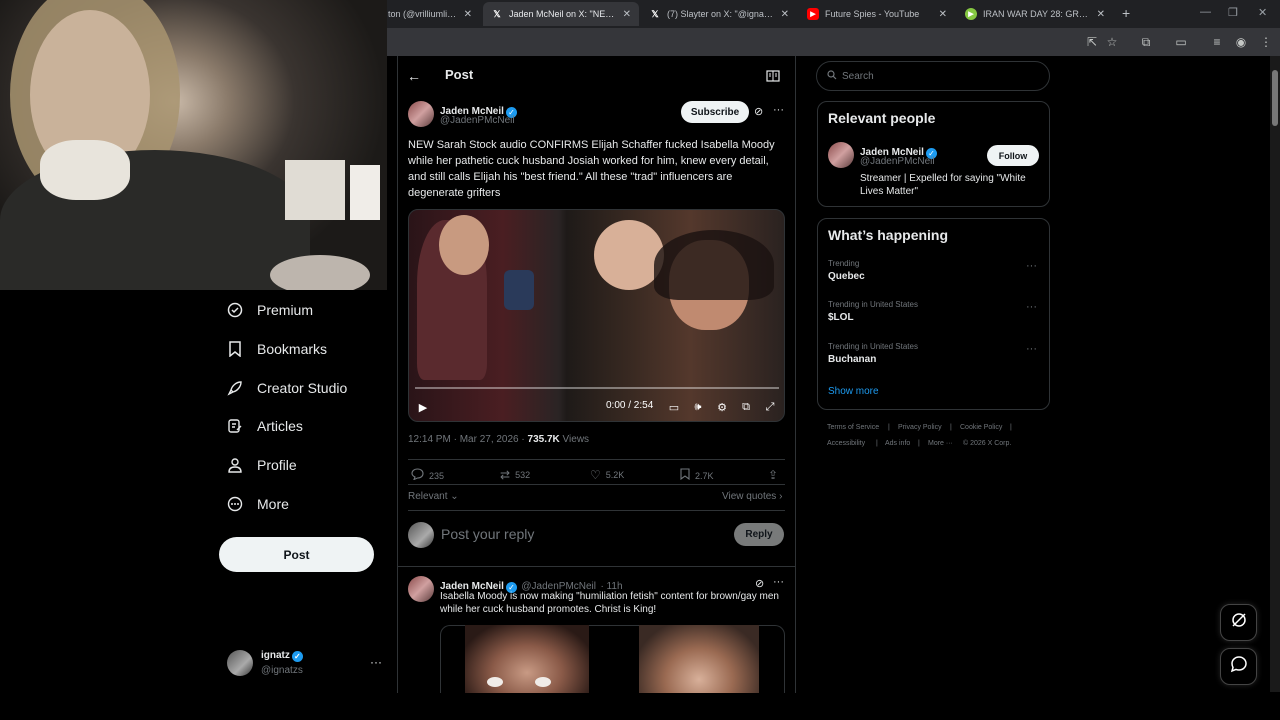  I want to click on account-more-icon: ···, so click(376, 662).